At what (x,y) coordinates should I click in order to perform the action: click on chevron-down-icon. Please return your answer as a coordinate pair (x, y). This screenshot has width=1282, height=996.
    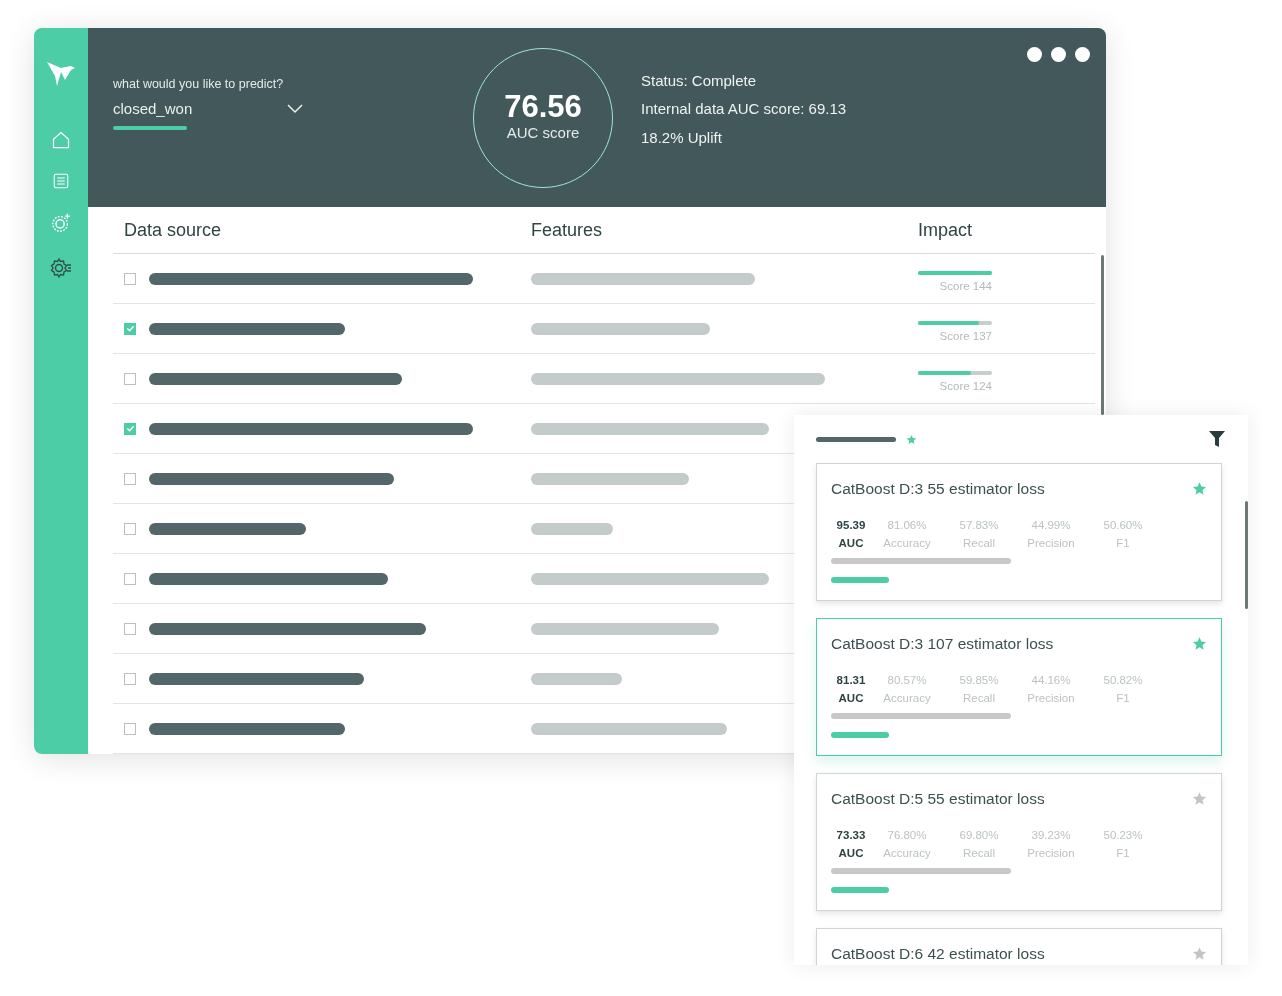
    Looking at the image, I should click on (295, 108).